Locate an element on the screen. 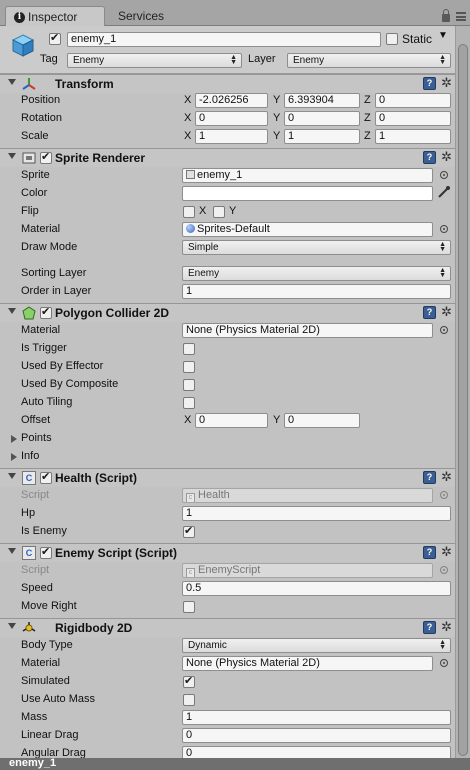 This screenshot has width=470, height=770. scale-y-input: 1 is located at coordinates (322, 136).